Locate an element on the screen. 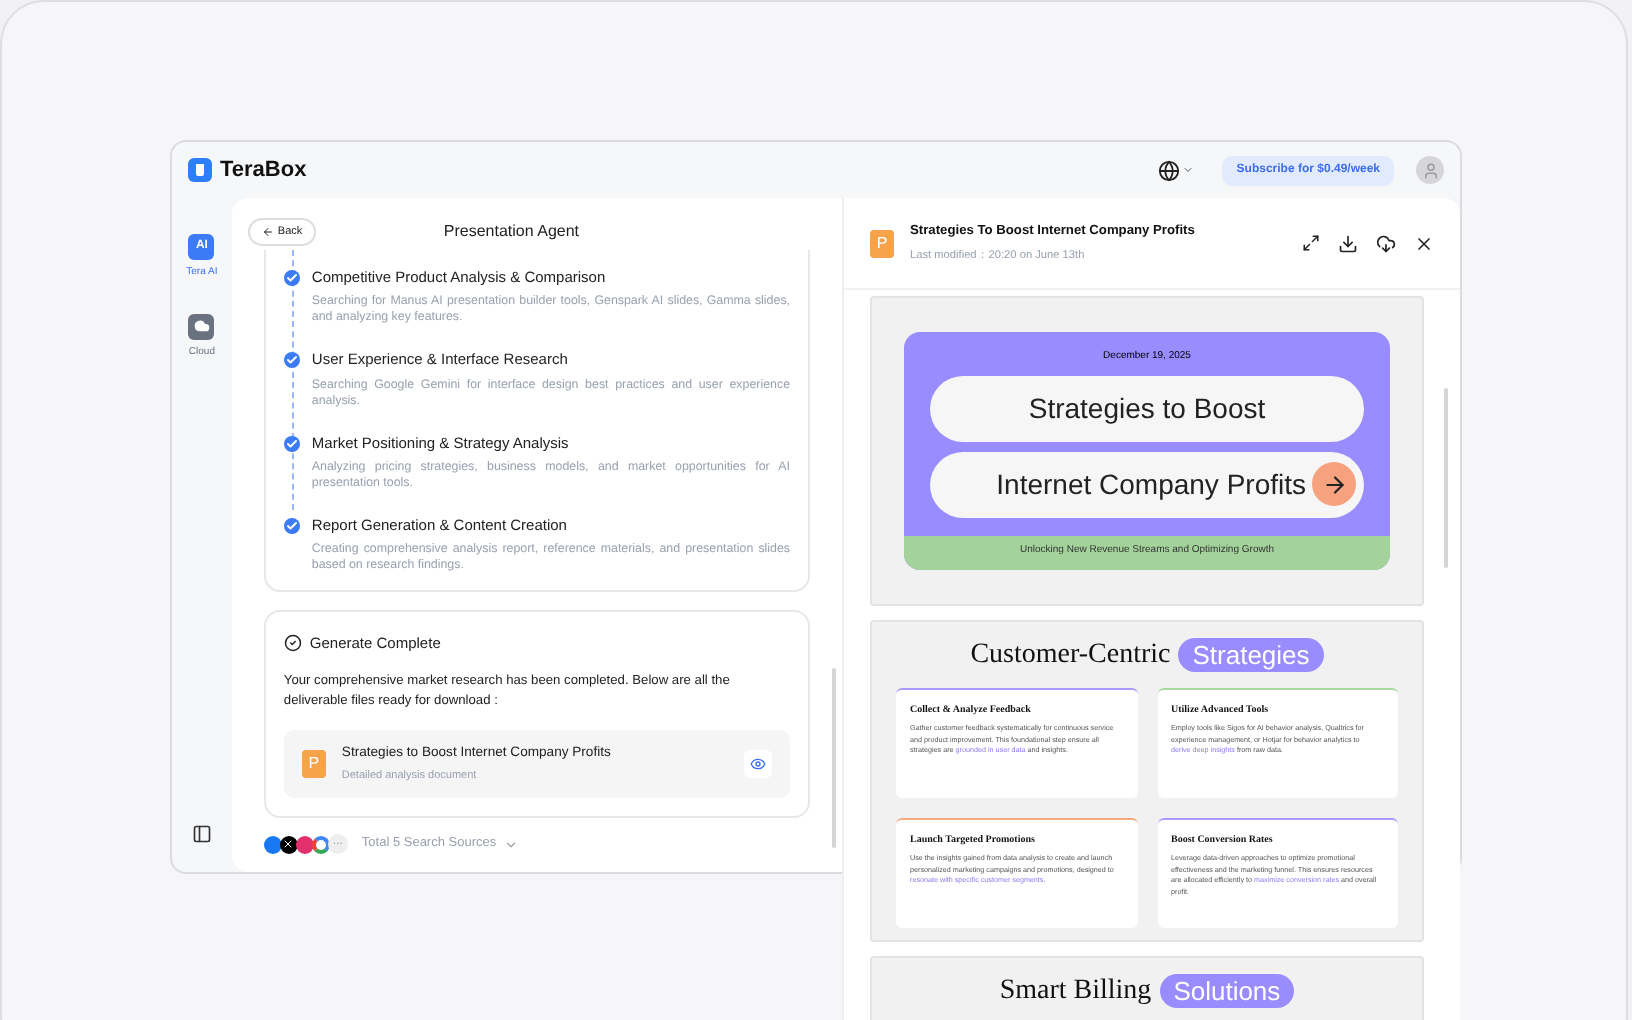 Image resolution: width=1632 pixels, height=1020 pixels. slide-title: Internet Company Profits is located at coordinates (1151, 484).